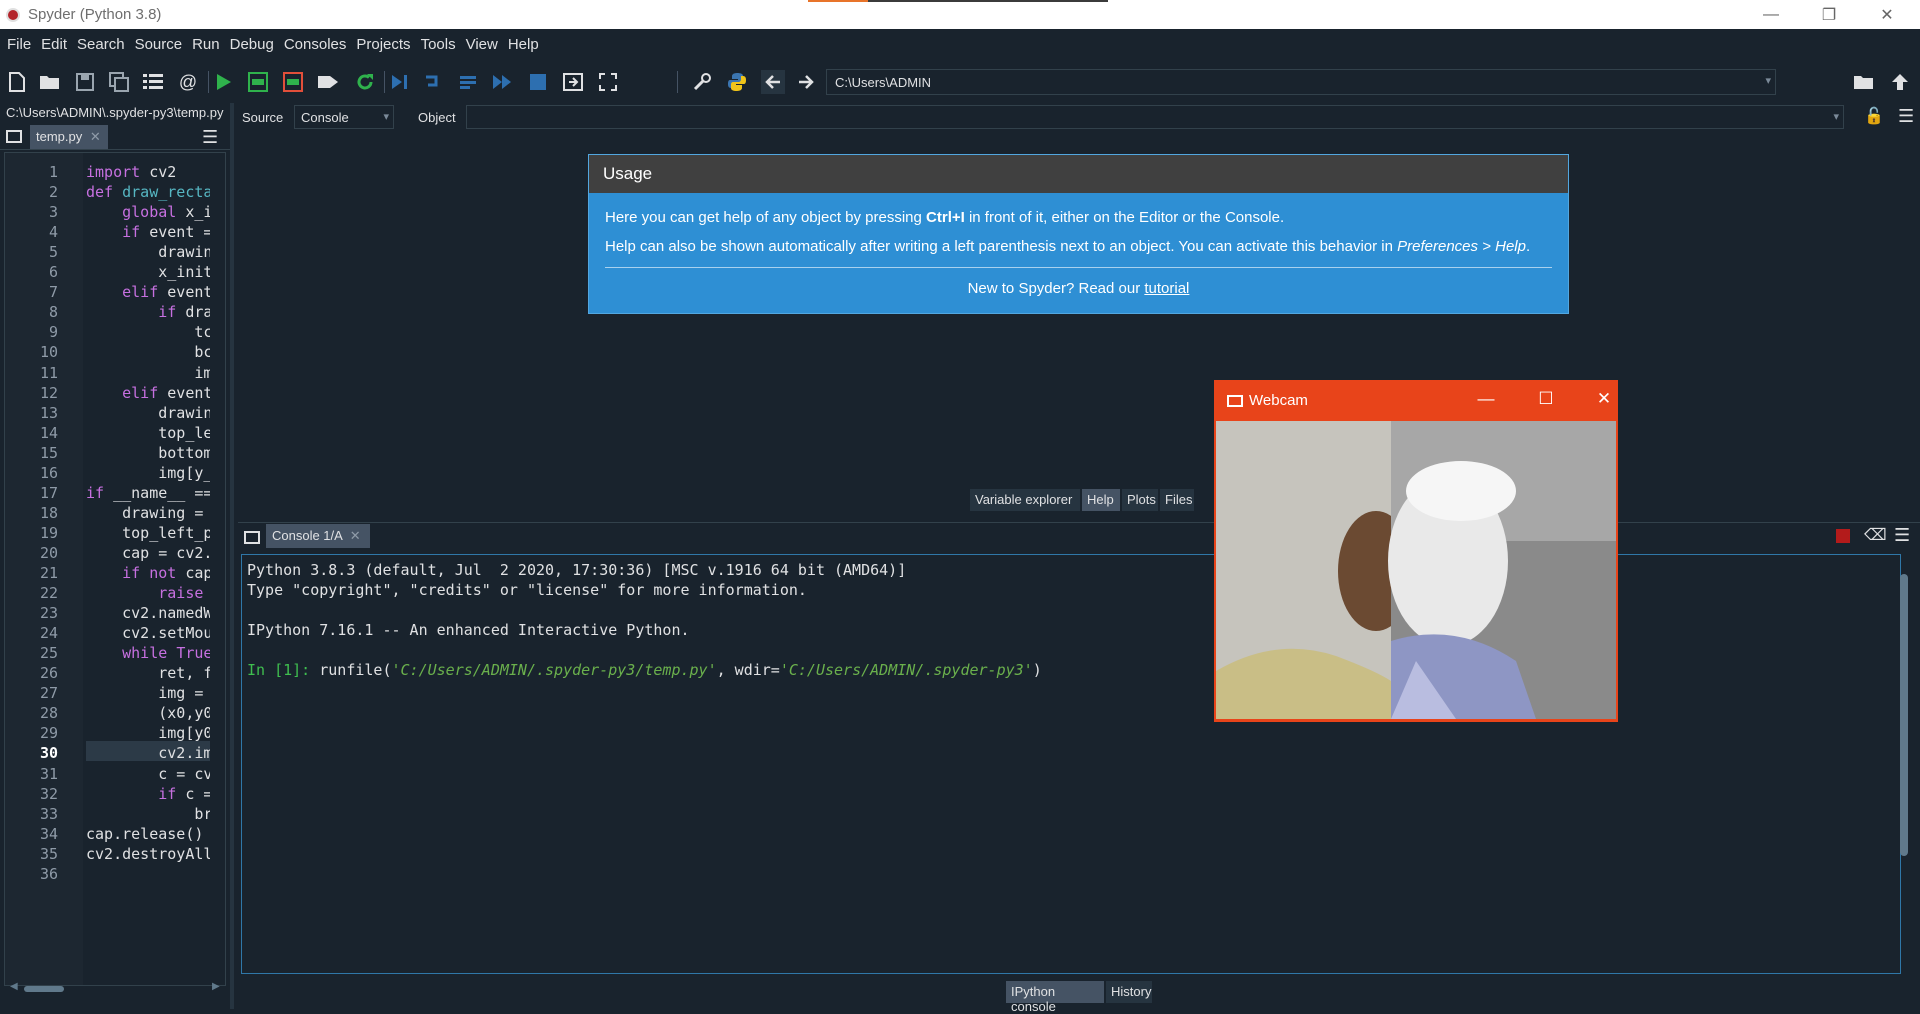 This screenshot has height=1014, width=1920. I want to click on menu-consoles: Consoles, so click(315, 44).